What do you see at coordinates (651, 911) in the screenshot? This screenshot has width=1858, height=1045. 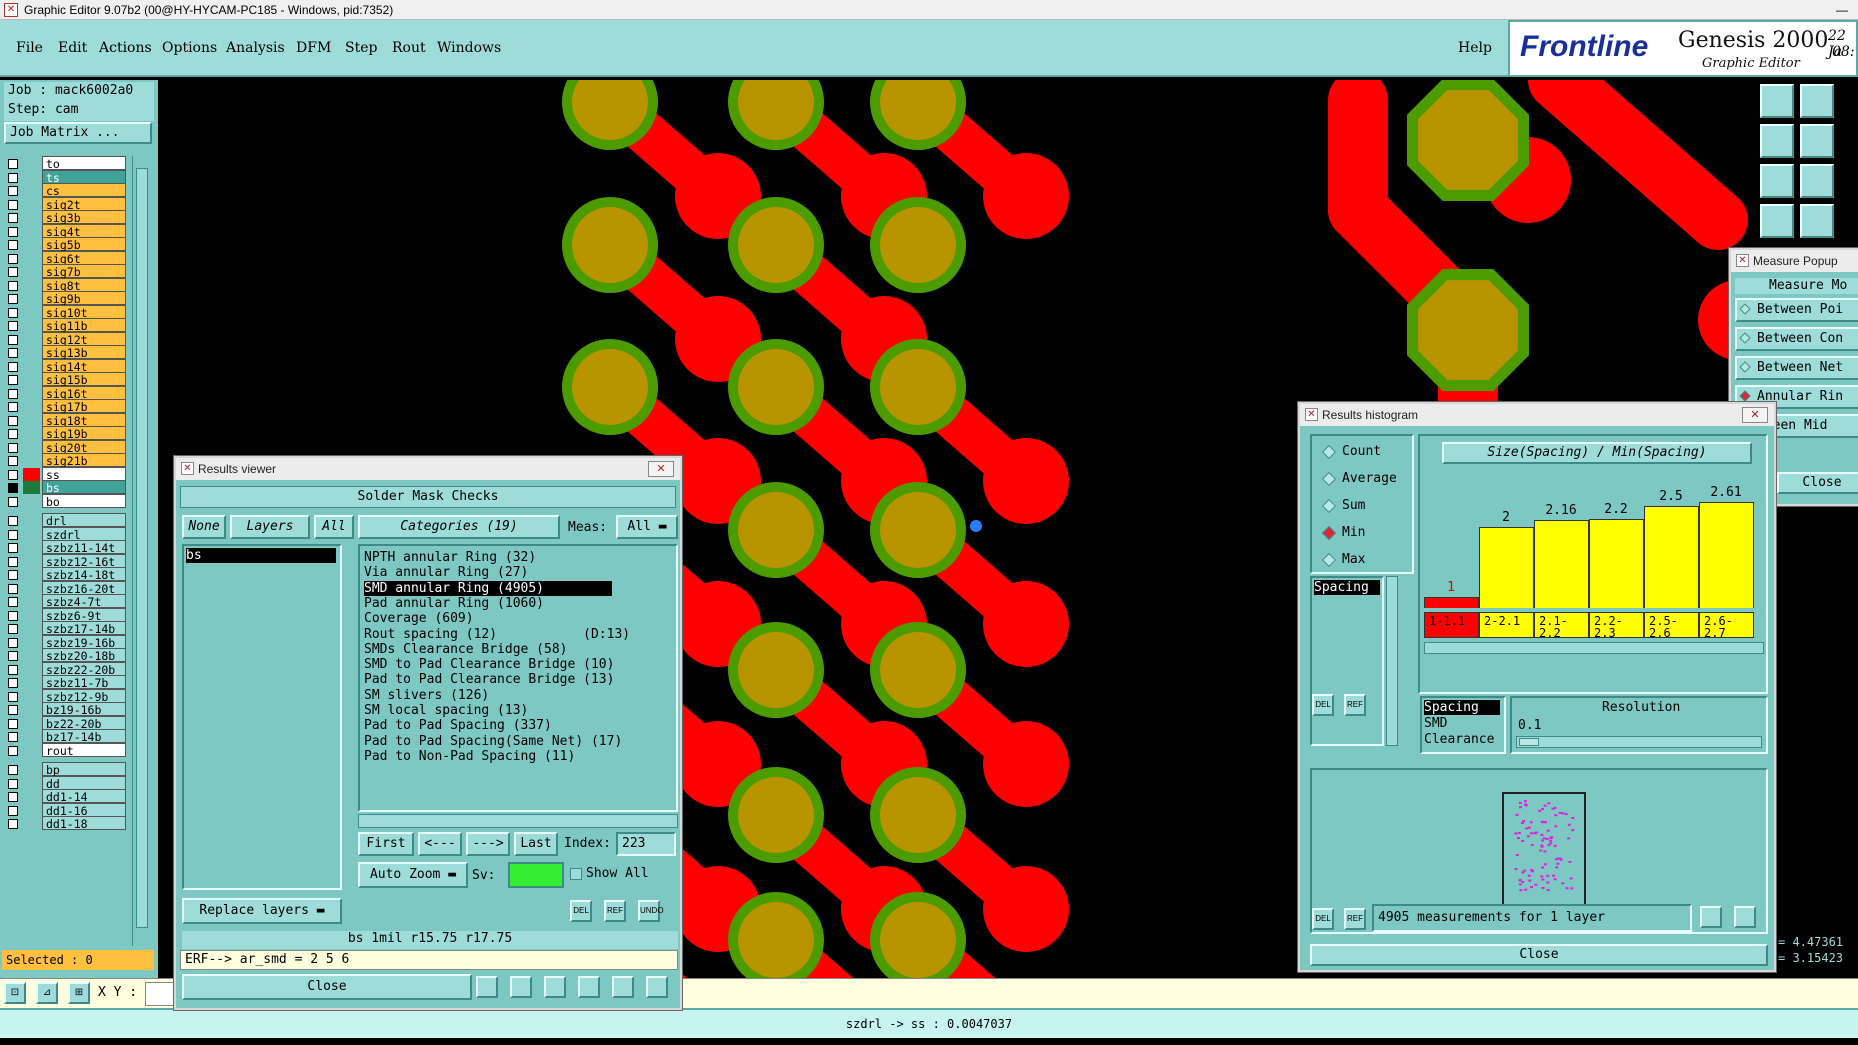 I see `undo-icon: UNDO` at bounding box center [651, 911].